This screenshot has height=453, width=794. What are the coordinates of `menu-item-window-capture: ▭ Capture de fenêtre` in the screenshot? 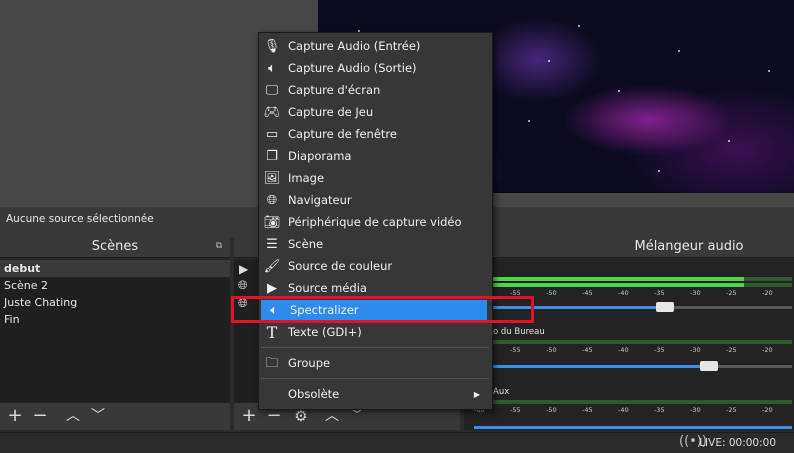 It's located at (375, 134).